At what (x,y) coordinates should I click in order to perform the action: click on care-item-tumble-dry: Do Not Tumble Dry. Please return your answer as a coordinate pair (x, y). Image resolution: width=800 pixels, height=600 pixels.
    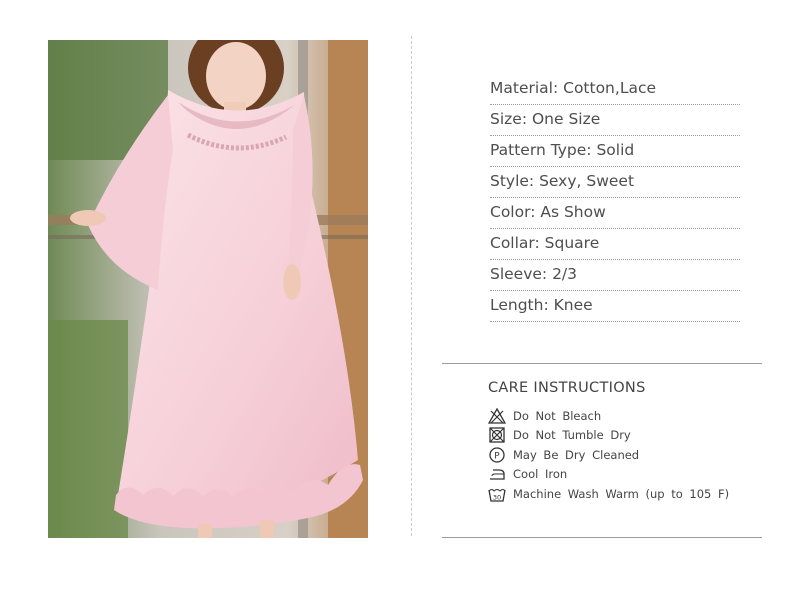
    Looking at the image, I should click on (628, 436).